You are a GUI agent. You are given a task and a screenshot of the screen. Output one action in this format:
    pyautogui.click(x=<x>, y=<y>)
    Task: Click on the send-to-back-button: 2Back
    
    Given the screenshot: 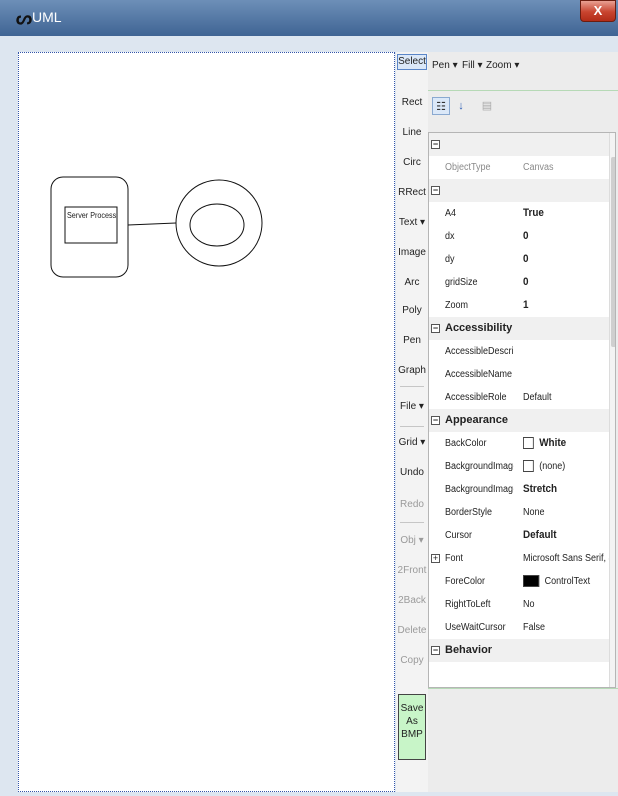 What is the action you would take?
    pyautogui.click(x=412, y=601)
    